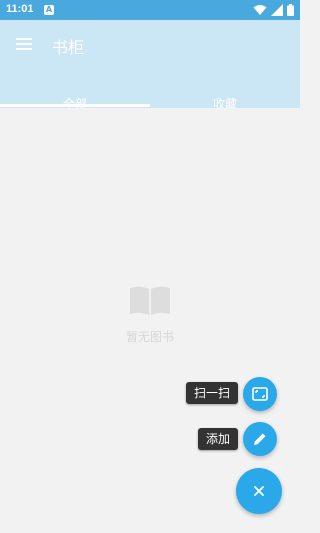  What do you see at coordinates (290, 10) in the screenshot?
I see `battery-icon` at bounding box center [290, 10].